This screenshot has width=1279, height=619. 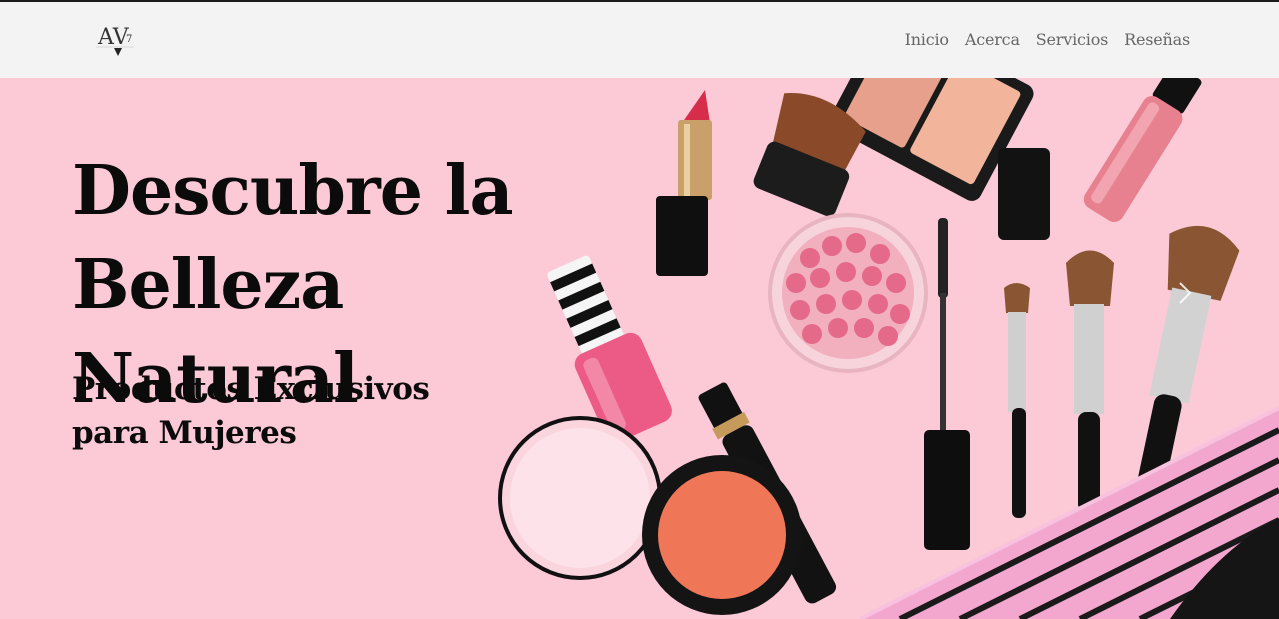 I want to click on nav-link-resenas: Reseñas, so click(x=1157, y=39).